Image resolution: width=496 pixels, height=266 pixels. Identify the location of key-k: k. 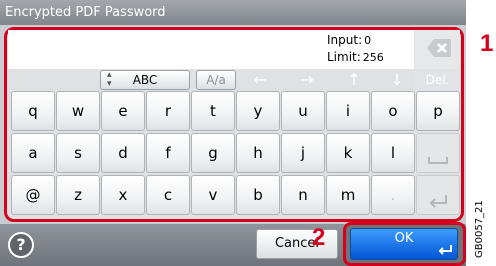
(348, 153).